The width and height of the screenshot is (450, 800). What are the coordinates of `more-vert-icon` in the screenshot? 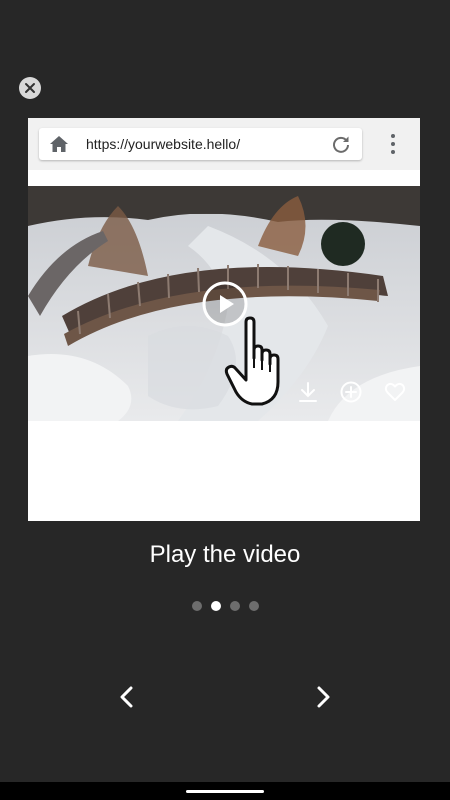 It's located at (393, 144).